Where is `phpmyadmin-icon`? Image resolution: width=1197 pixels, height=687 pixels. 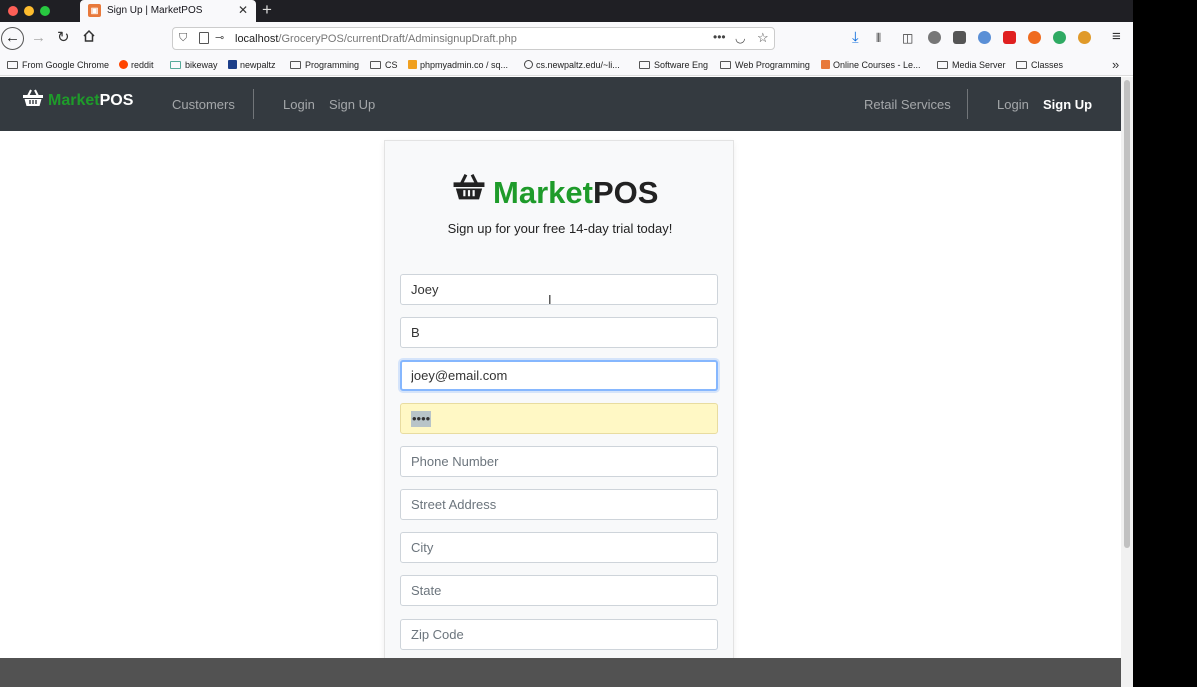 phpmyadmin-icon is located at coordinates (412, 64).